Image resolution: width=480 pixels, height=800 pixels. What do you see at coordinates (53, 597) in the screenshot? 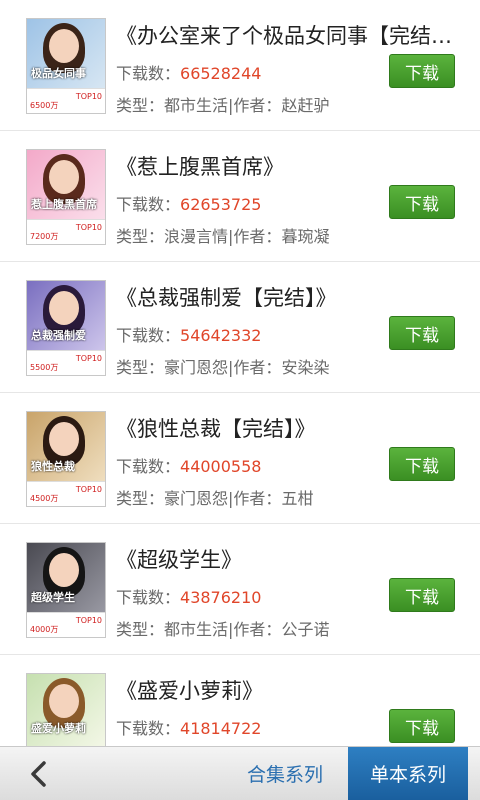
I see `cover-title-text: 超级学生` at bounding box center [53, 597].